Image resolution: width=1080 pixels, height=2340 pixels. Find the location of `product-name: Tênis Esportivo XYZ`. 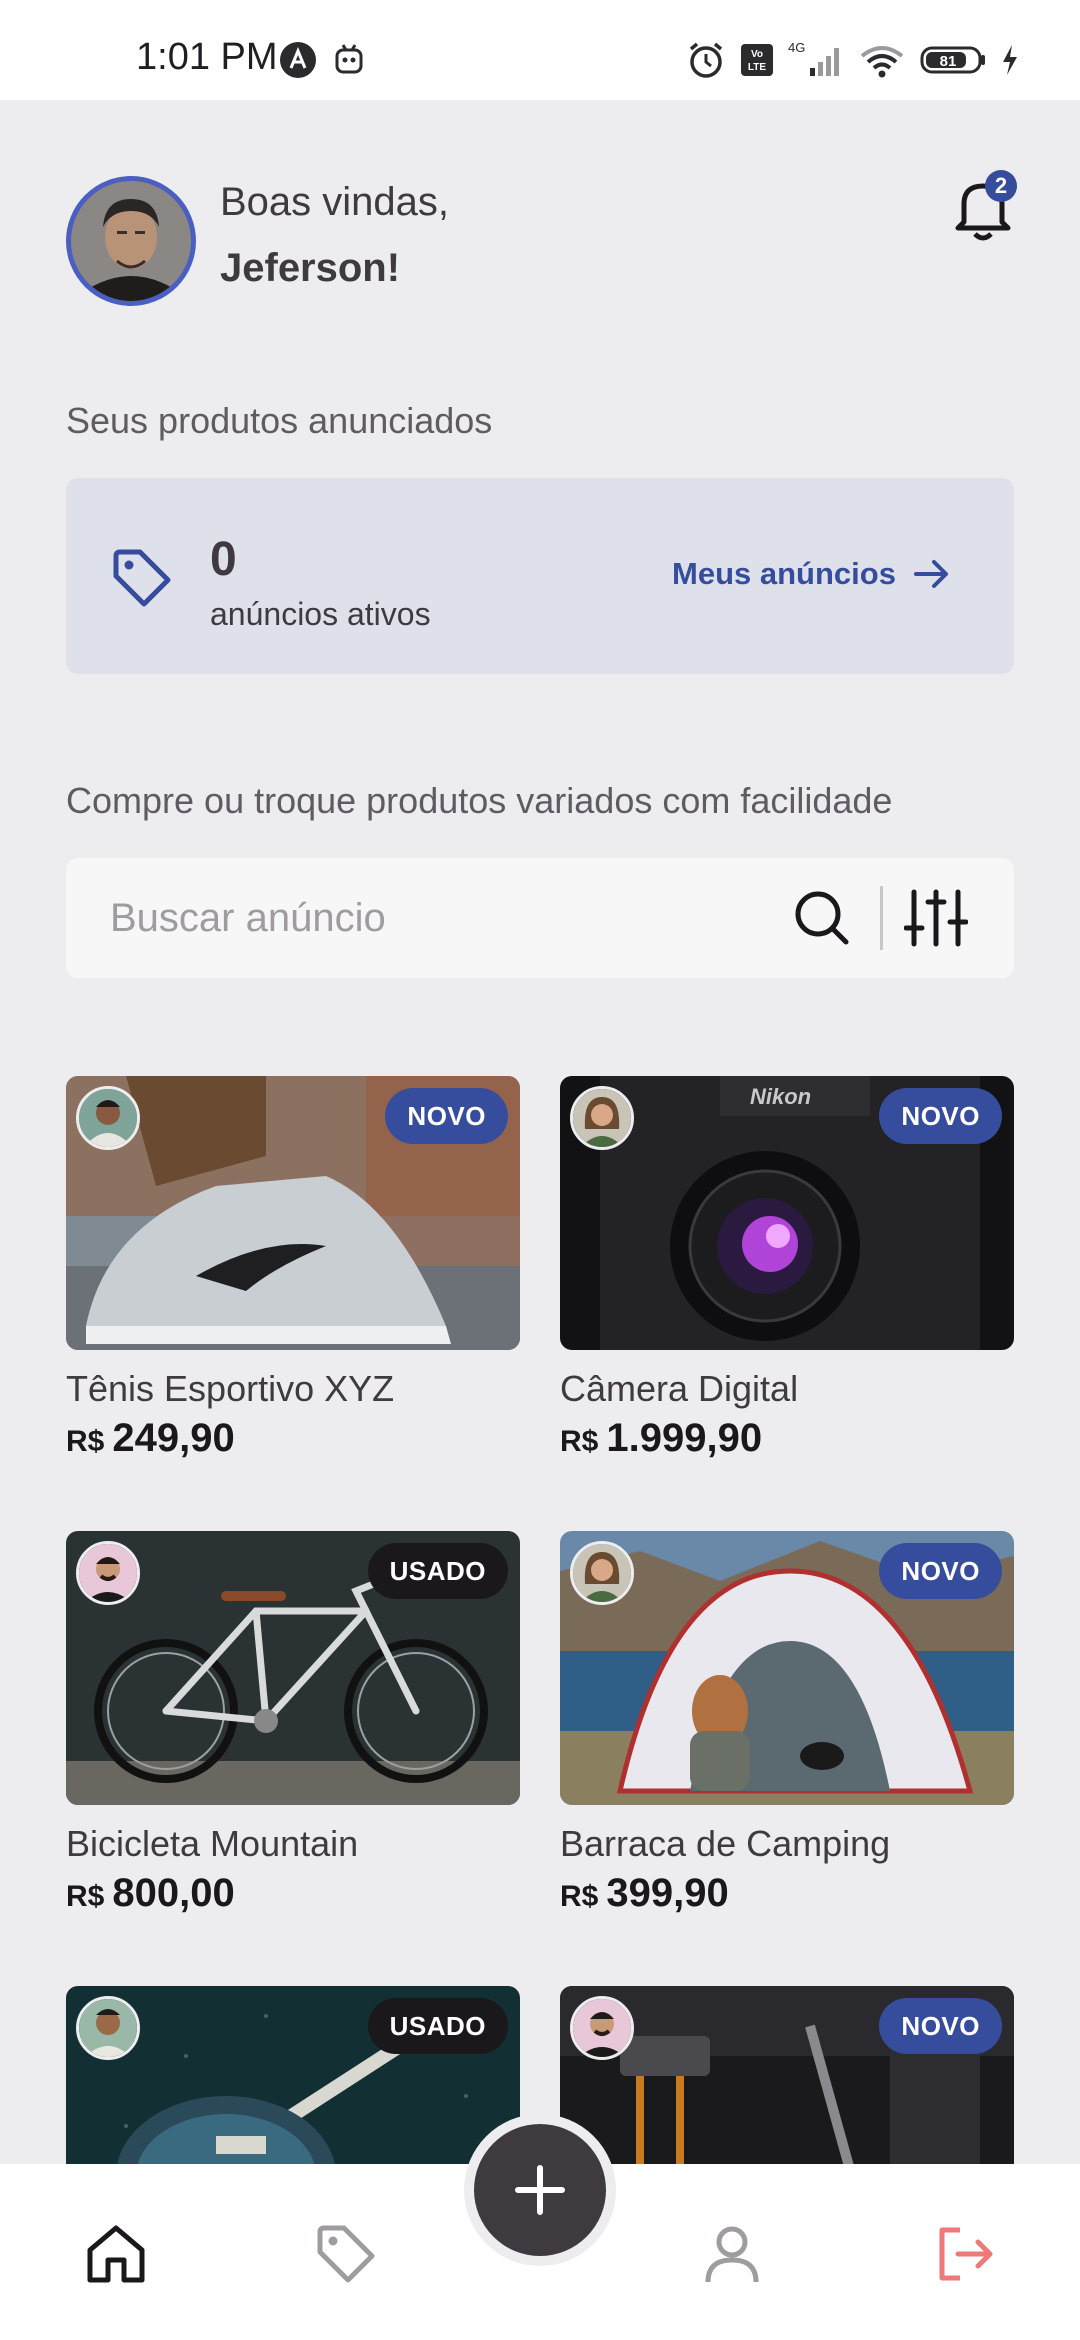

product-name: Tênis Esportivo XYZ is located at coordinates (230, 1388).